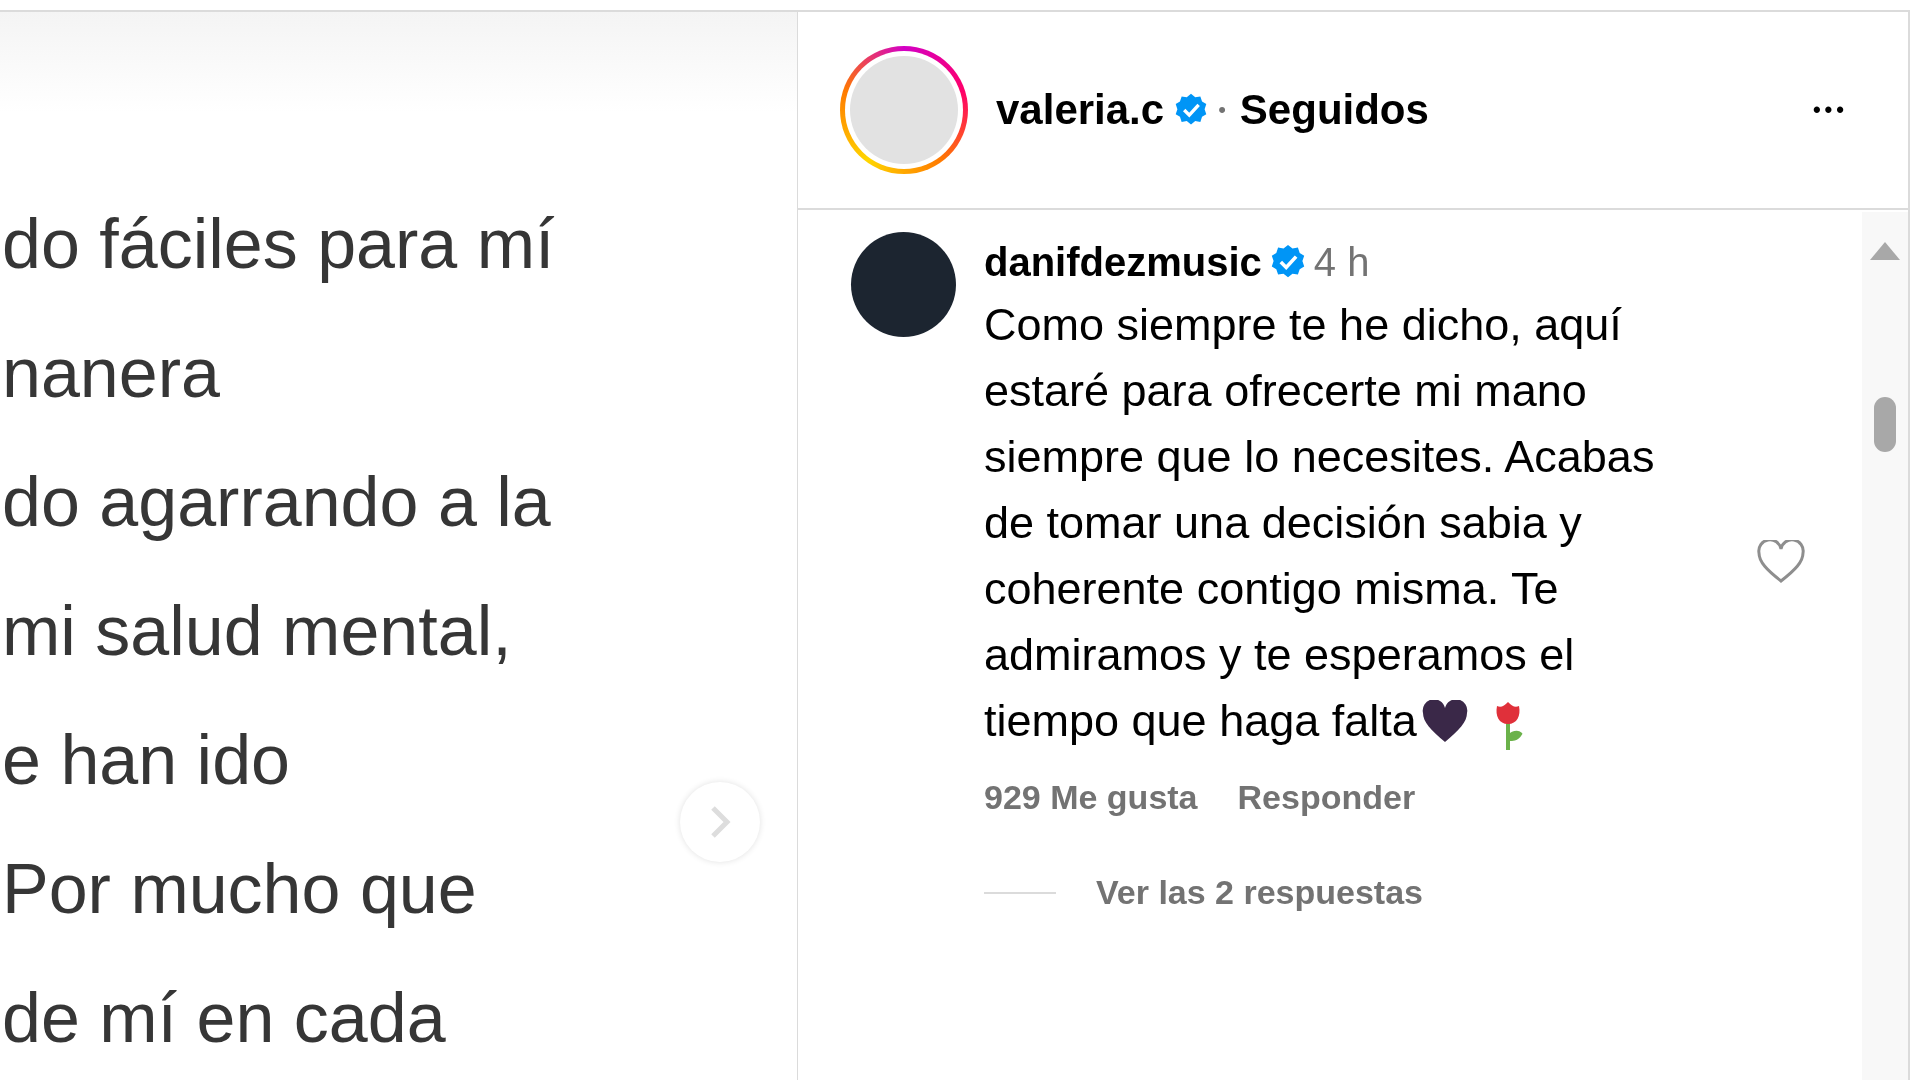 Image resolution: width=1920 pixels, height=1080 pixels. What do you see at coordinates (1830, 110) in the screenshot?
I see `more-options-button: •••` at bounding box center [1830, 110].